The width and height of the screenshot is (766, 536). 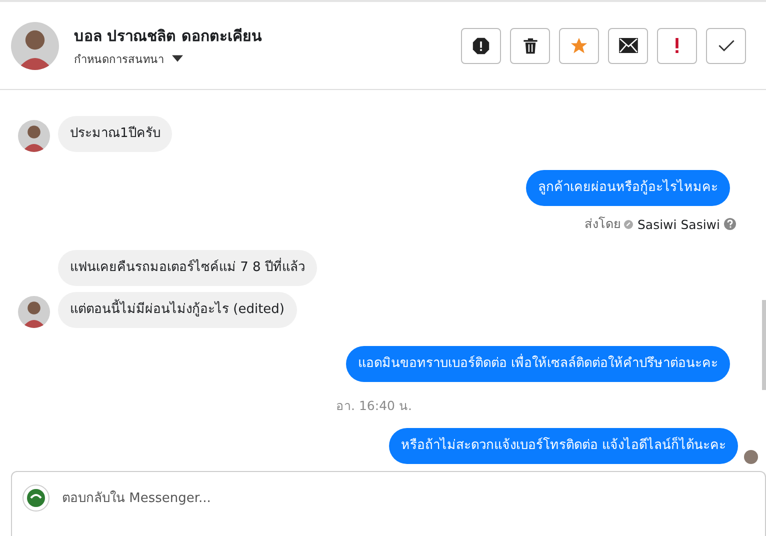 What do you see at coordinates (678, 224) in the screenshot?
I see `sender-name: Sasiwi Sasiwi` at bounding box center [678, 224].